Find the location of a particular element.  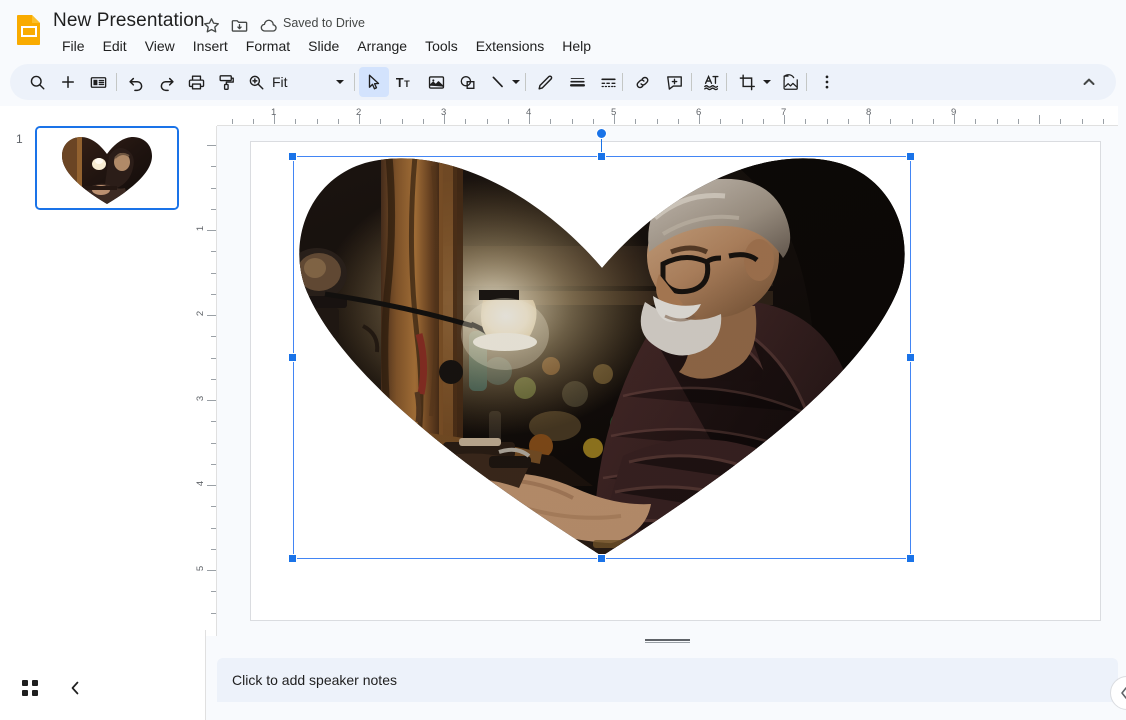

pen-icon is located at coordinates (545, 82).